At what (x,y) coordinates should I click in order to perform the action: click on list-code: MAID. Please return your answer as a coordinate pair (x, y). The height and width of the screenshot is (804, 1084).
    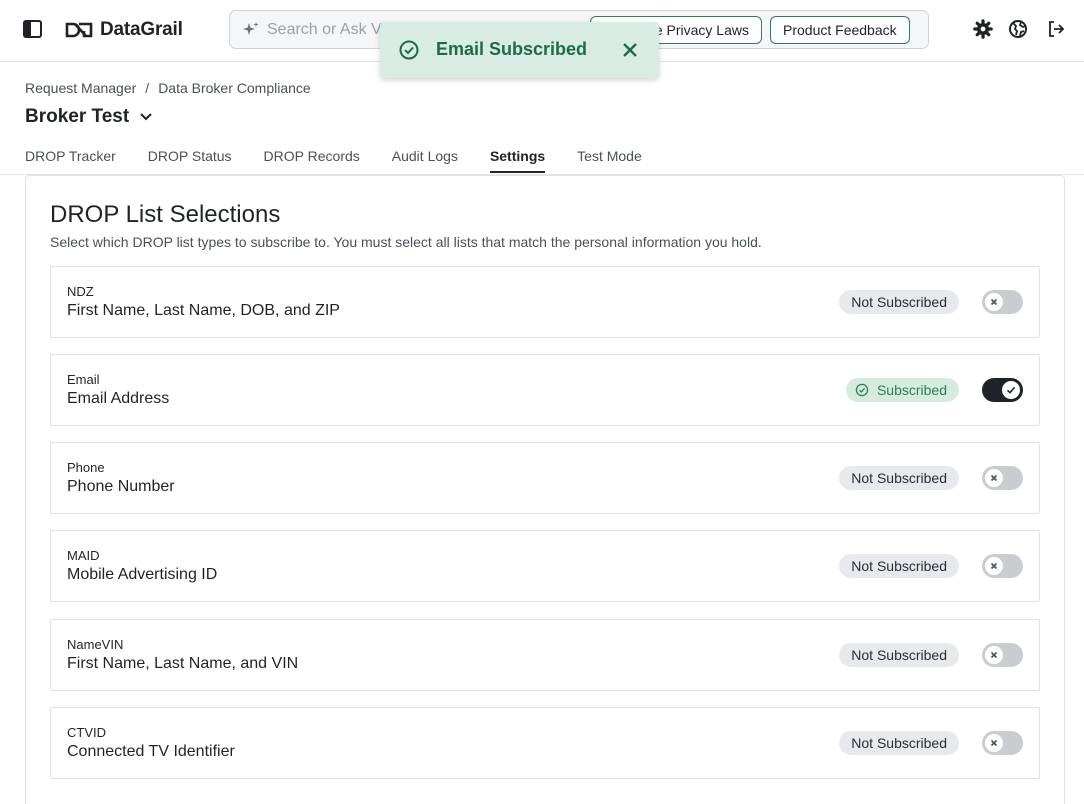
    Looking at the image, I should click on (83, 555).